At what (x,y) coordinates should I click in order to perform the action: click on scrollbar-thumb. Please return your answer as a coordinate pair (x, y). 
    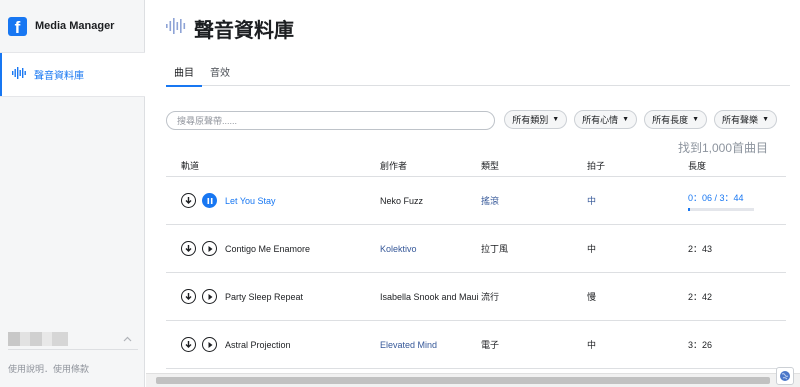
    Looking at the image, I should click on (463, 380).